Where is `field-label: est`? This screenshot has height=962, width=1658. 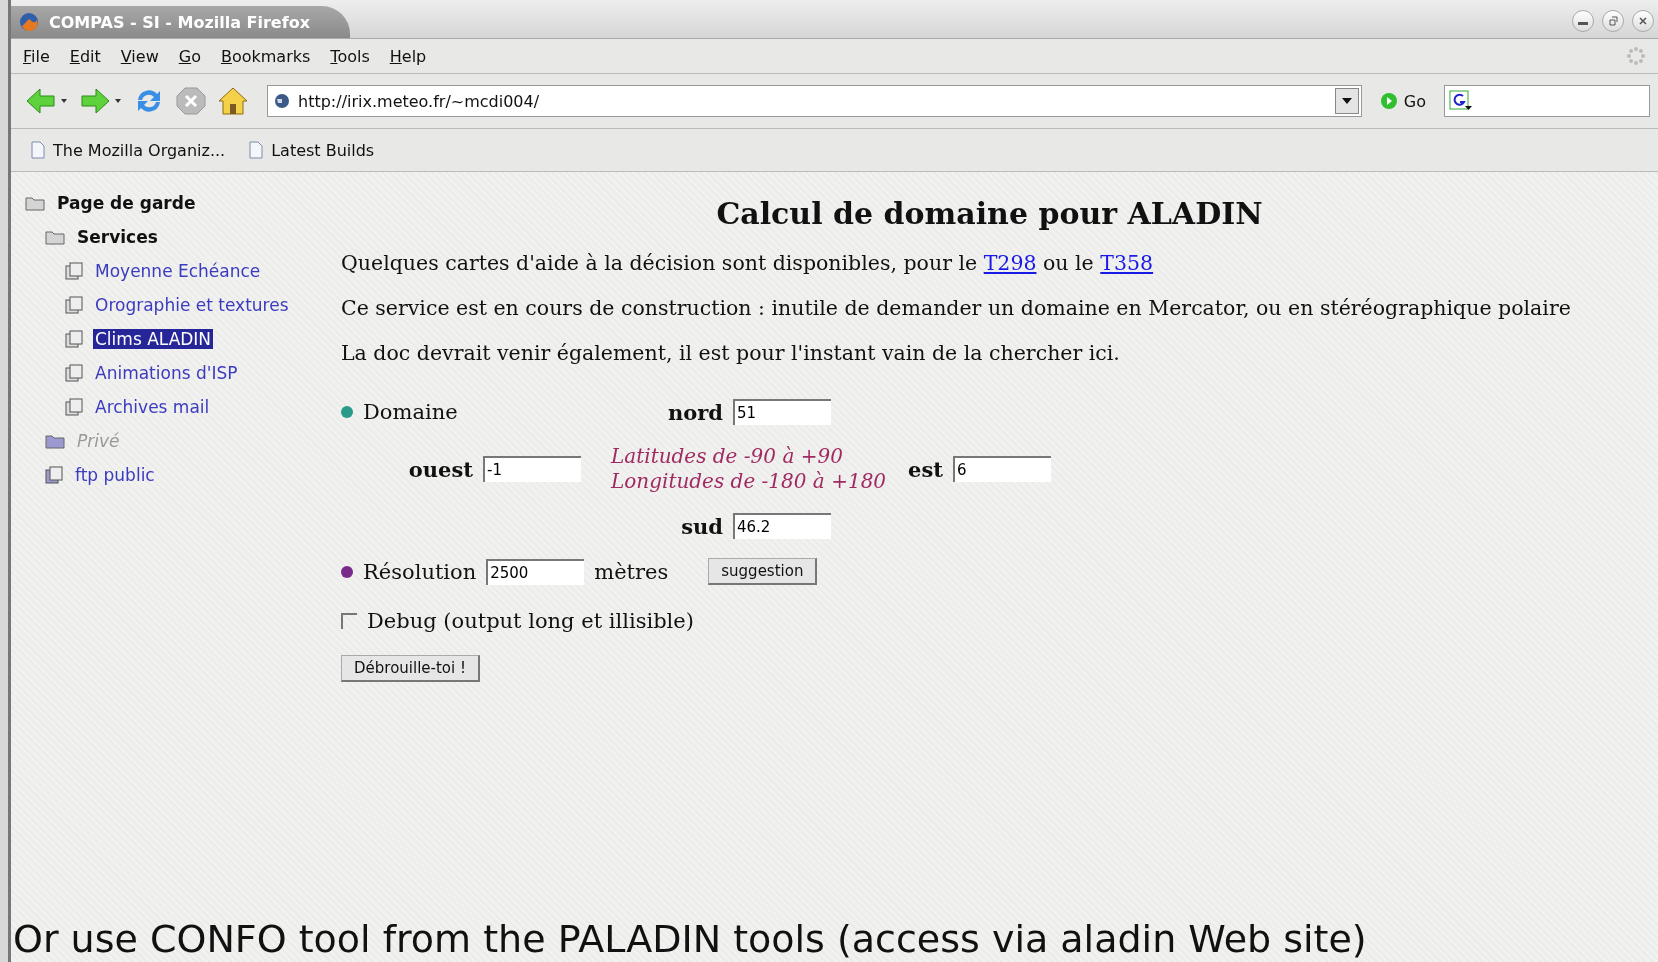 field-label: est is located at coordinates (925, 469).